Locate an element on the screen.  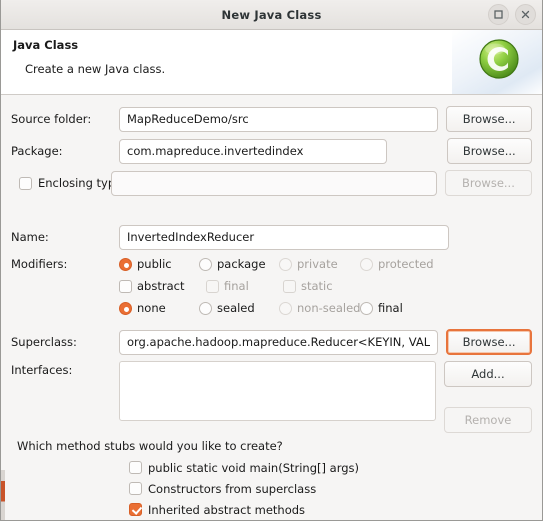
modifiers-access-row: public package private protected is located at coordinates (276, 264).